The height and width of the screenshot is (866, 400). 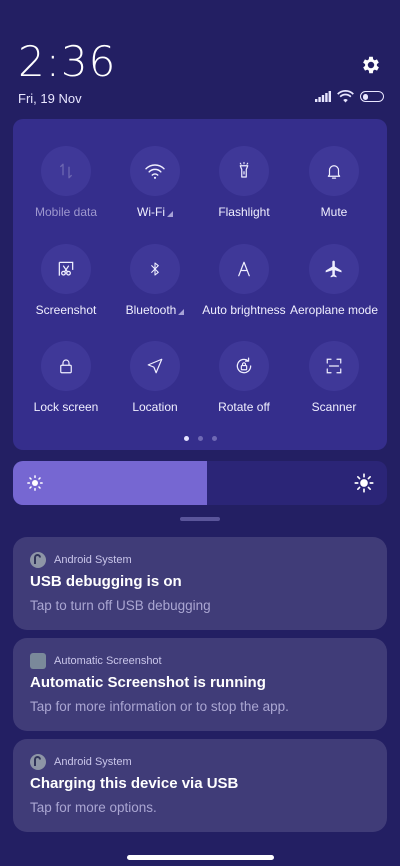 I want to click on tile-aeroplane-mode: Aeroplane mode, so click(x=334, y=280).